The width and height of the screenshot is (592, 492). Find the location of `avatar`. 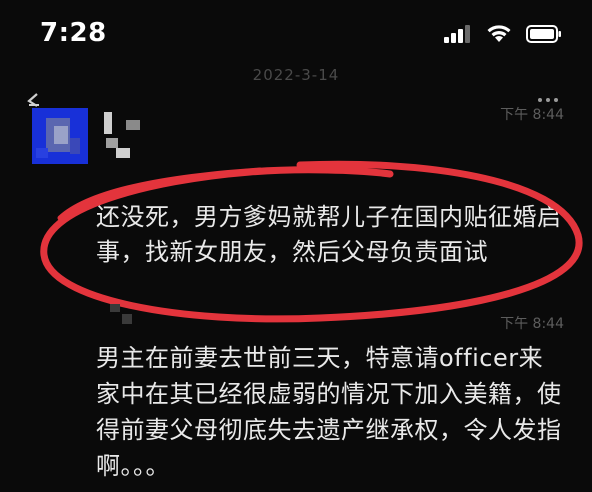

avatar is located at coordinates (60, 136).